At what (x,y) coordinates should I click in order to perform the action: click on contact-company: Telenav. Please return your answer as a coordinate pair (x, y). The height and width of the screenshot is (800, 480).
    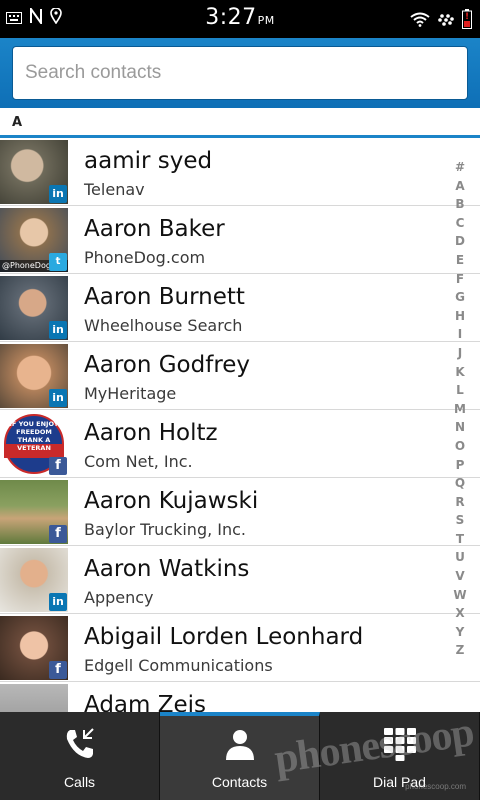
    Looking at the image, I should click on (114, 189).